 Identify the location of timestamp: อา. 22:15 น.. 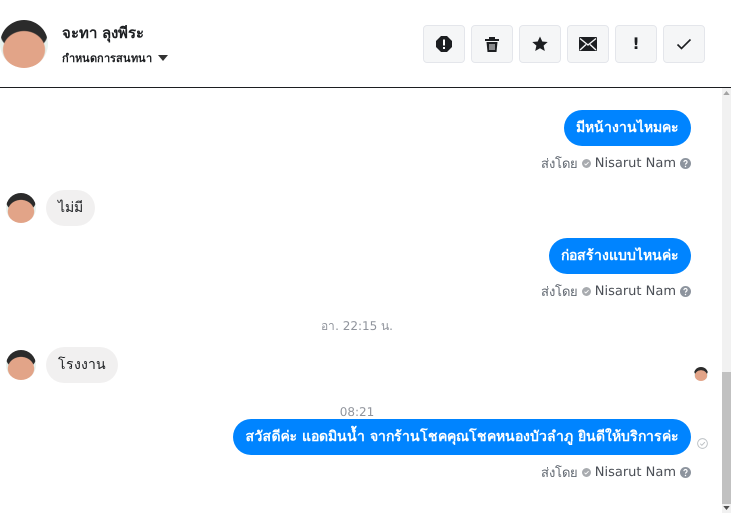
(357, 326).